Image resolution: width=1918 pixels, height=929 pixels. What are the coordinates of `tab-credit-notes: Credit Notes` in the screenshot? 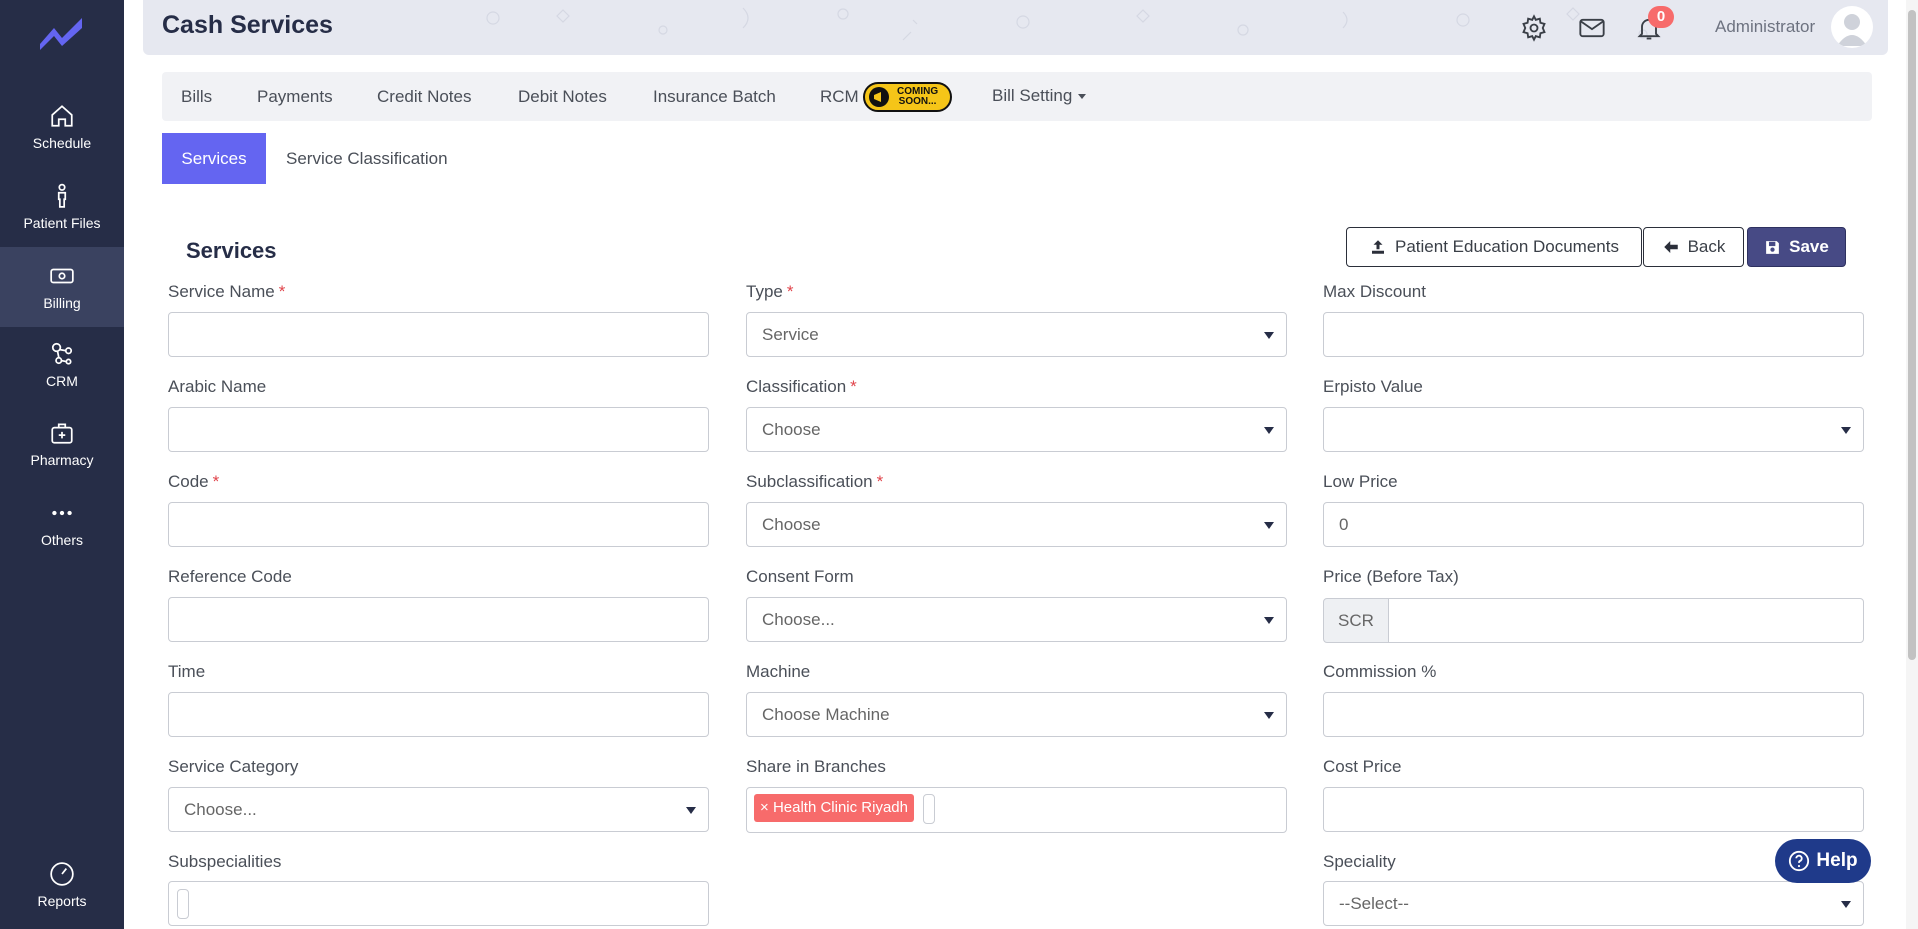 It's located at (424, 97).